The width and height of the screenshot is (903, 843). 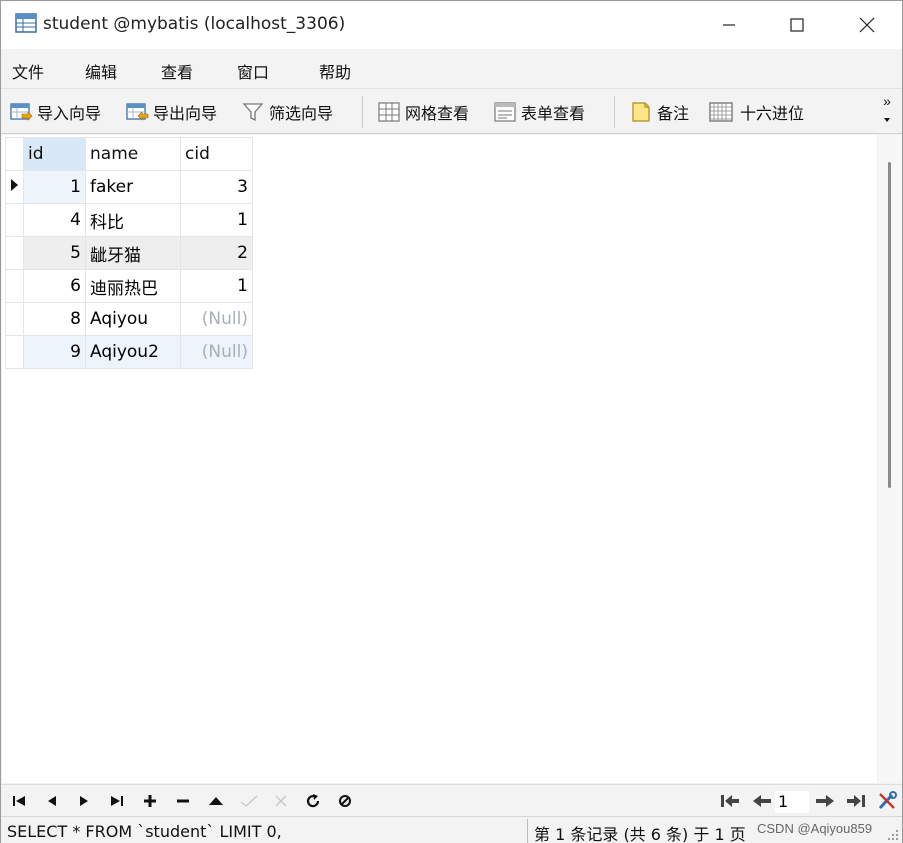 What do you see at coordinates (133, 220) in the screenshot?
I see `cell-name: 科比` at bounding box center [133, 220].